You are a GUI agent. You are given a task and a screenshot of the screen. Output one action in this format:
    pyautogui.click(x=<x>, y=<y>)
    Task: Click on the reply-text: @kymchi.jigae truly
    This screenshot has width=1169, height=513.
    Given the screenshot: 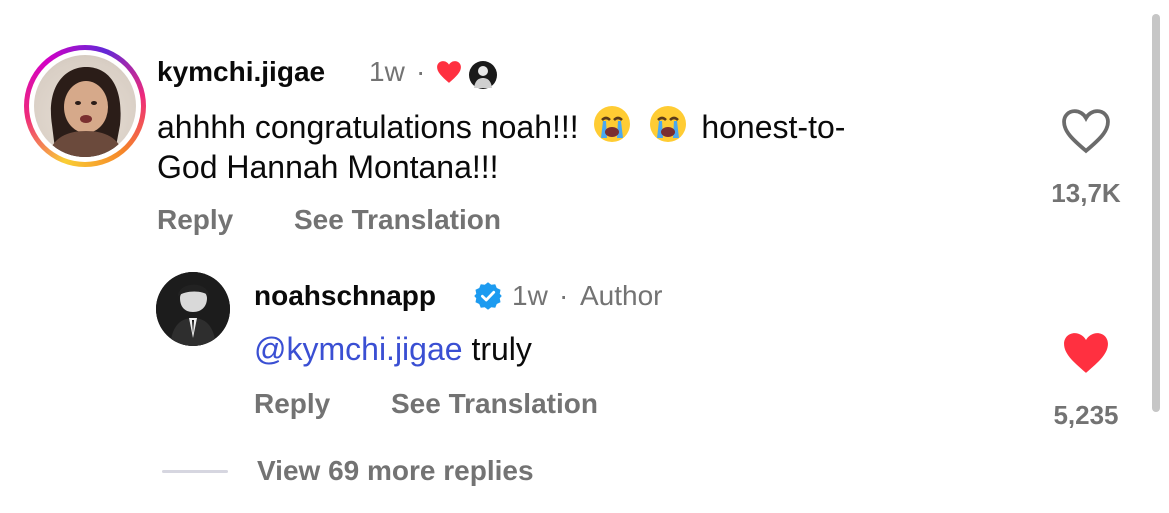 What is the action you would take?
    pyautogui.click(x=393, y=349)
    